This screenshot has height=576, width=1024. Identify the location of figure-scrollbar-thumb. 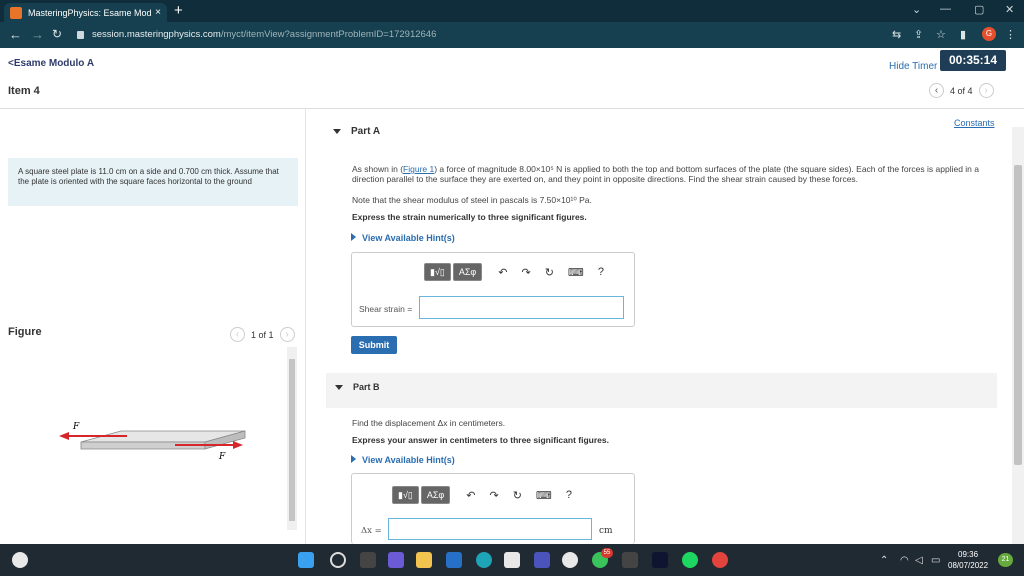
(292, 440).